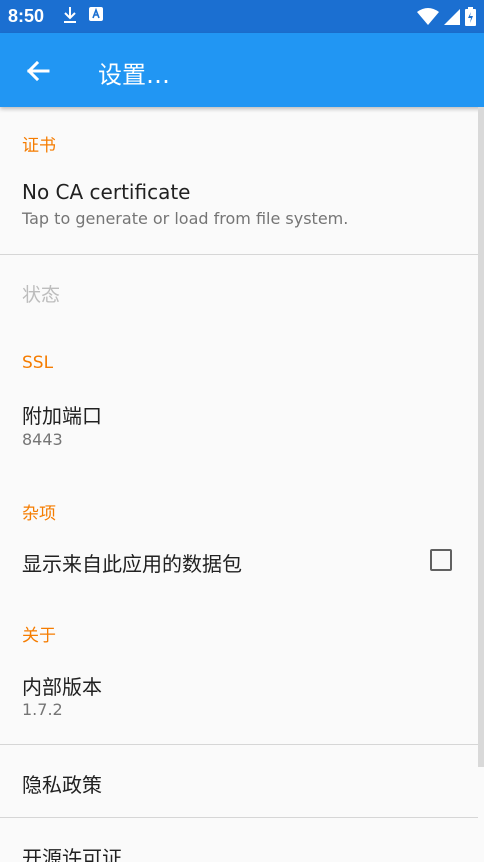 The width and height of the screenshot is (484, 862). I want to click on signal-icon, so click(452, 16).